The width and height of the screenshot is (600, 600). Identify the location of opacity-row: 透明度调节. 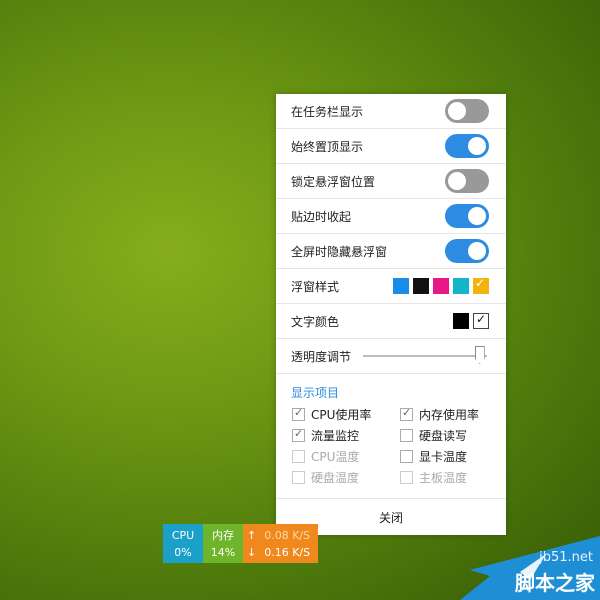
(391, 356).